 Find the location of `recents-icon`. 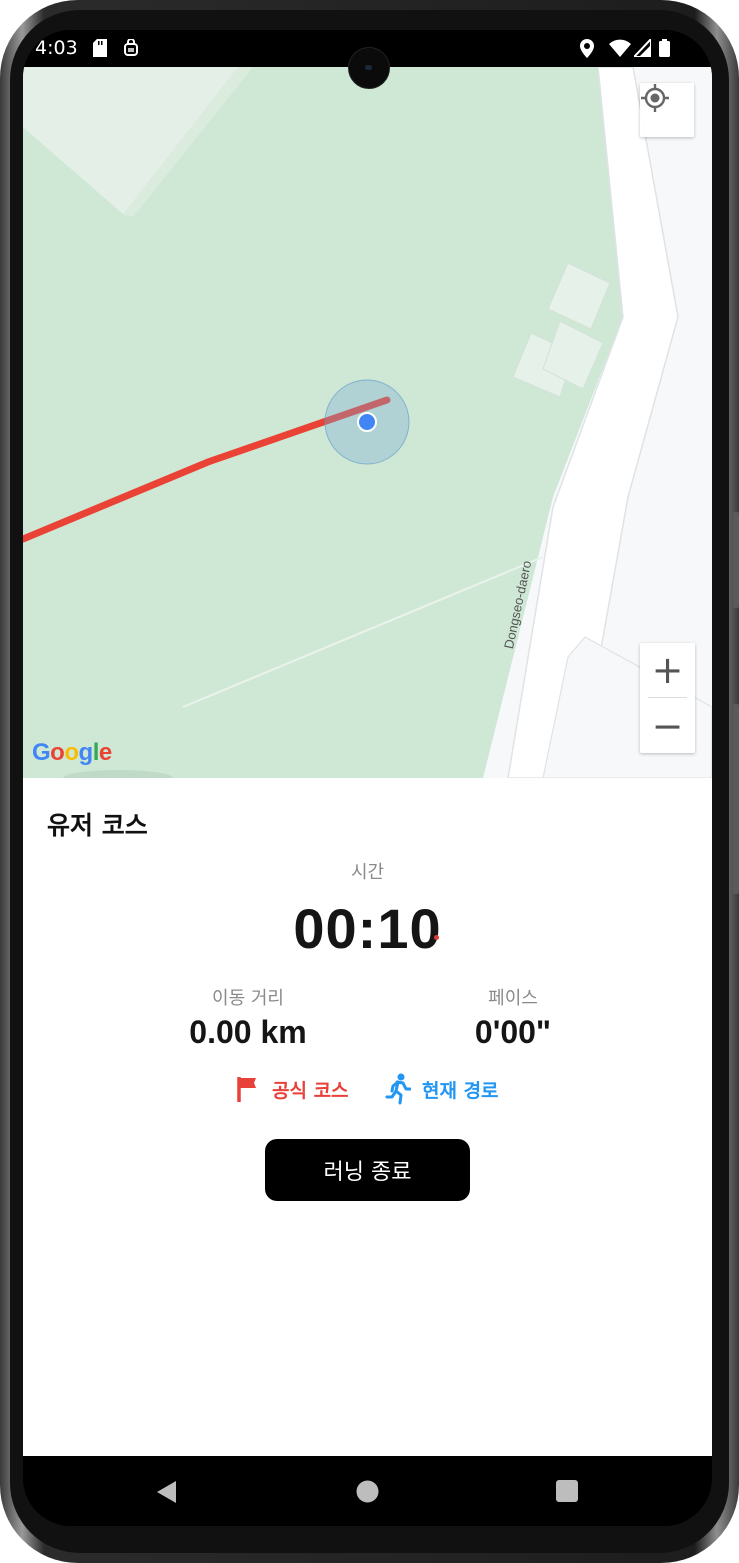

recents-icon is located at coordinates (567, 1493).